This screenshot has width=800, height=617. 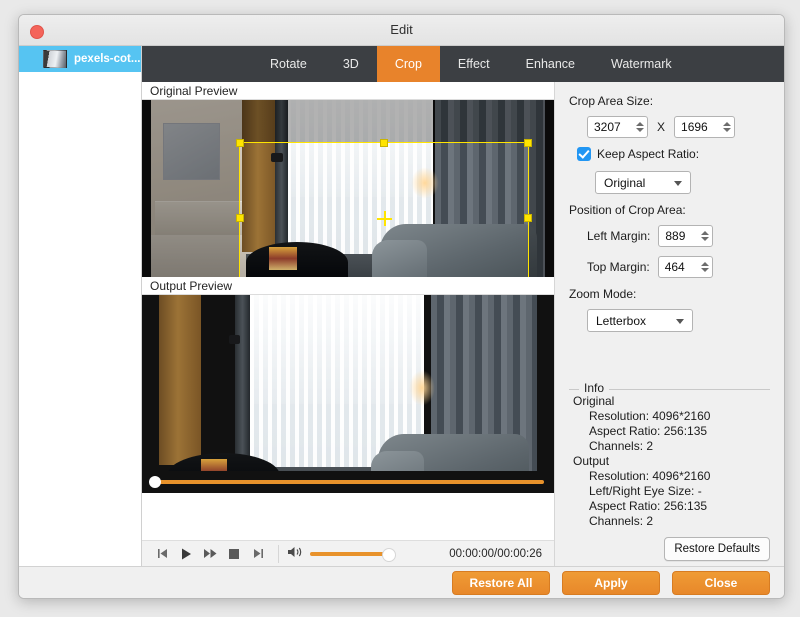 What do you see at coordinates (648, 154) in the screenshot?
I see `keep-aspect-ratio-label: Keep Aspect Ratio:` at bounding box center [648, 154].